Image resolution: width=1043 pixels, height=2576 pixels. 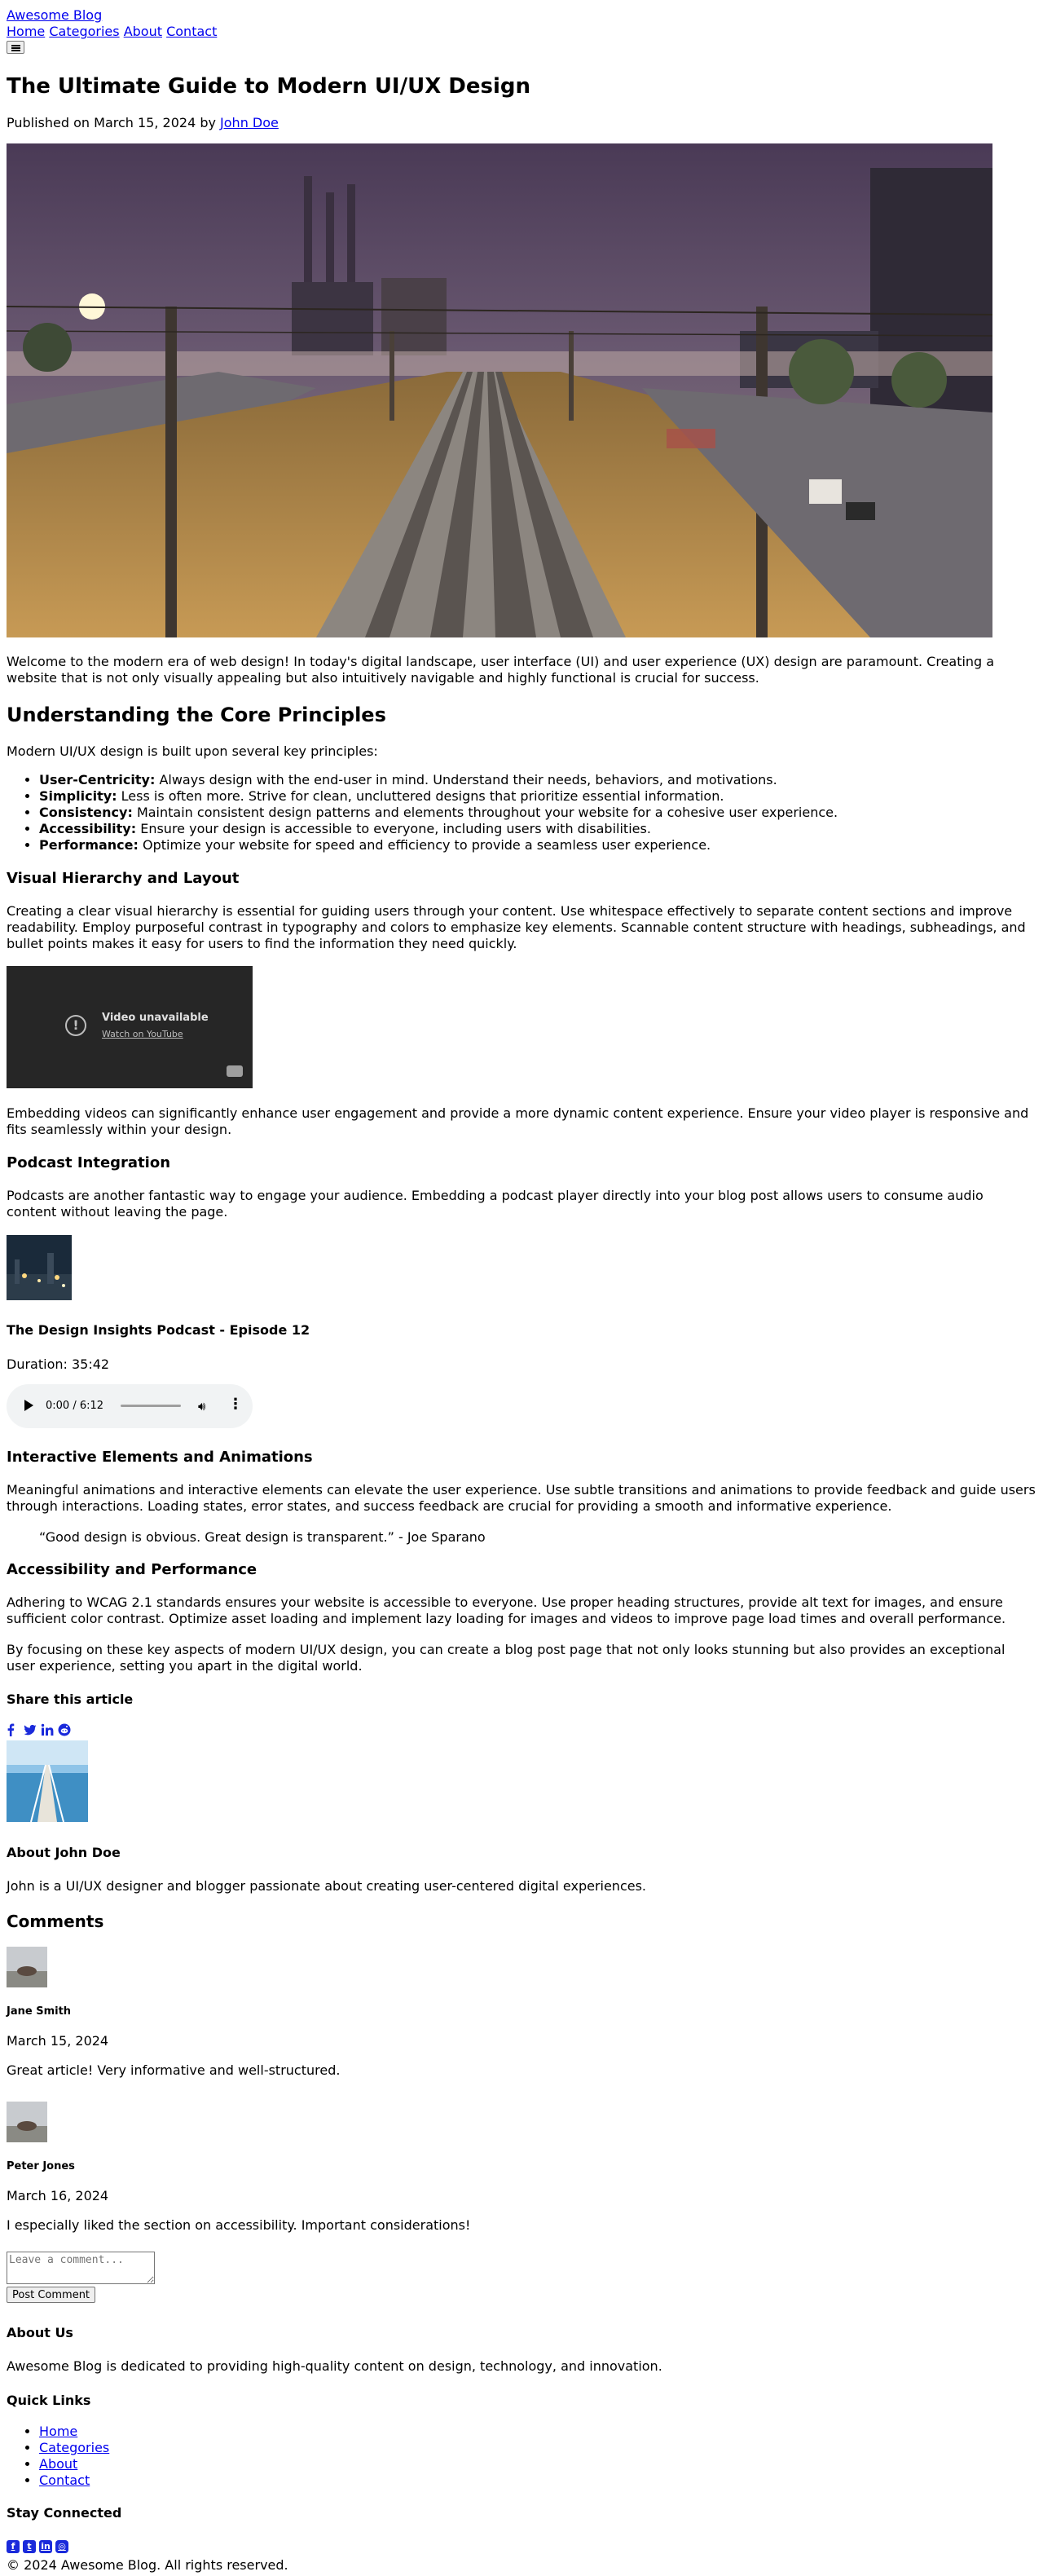 I want to click on linkedin-icon, so click(x=48, y=1729).